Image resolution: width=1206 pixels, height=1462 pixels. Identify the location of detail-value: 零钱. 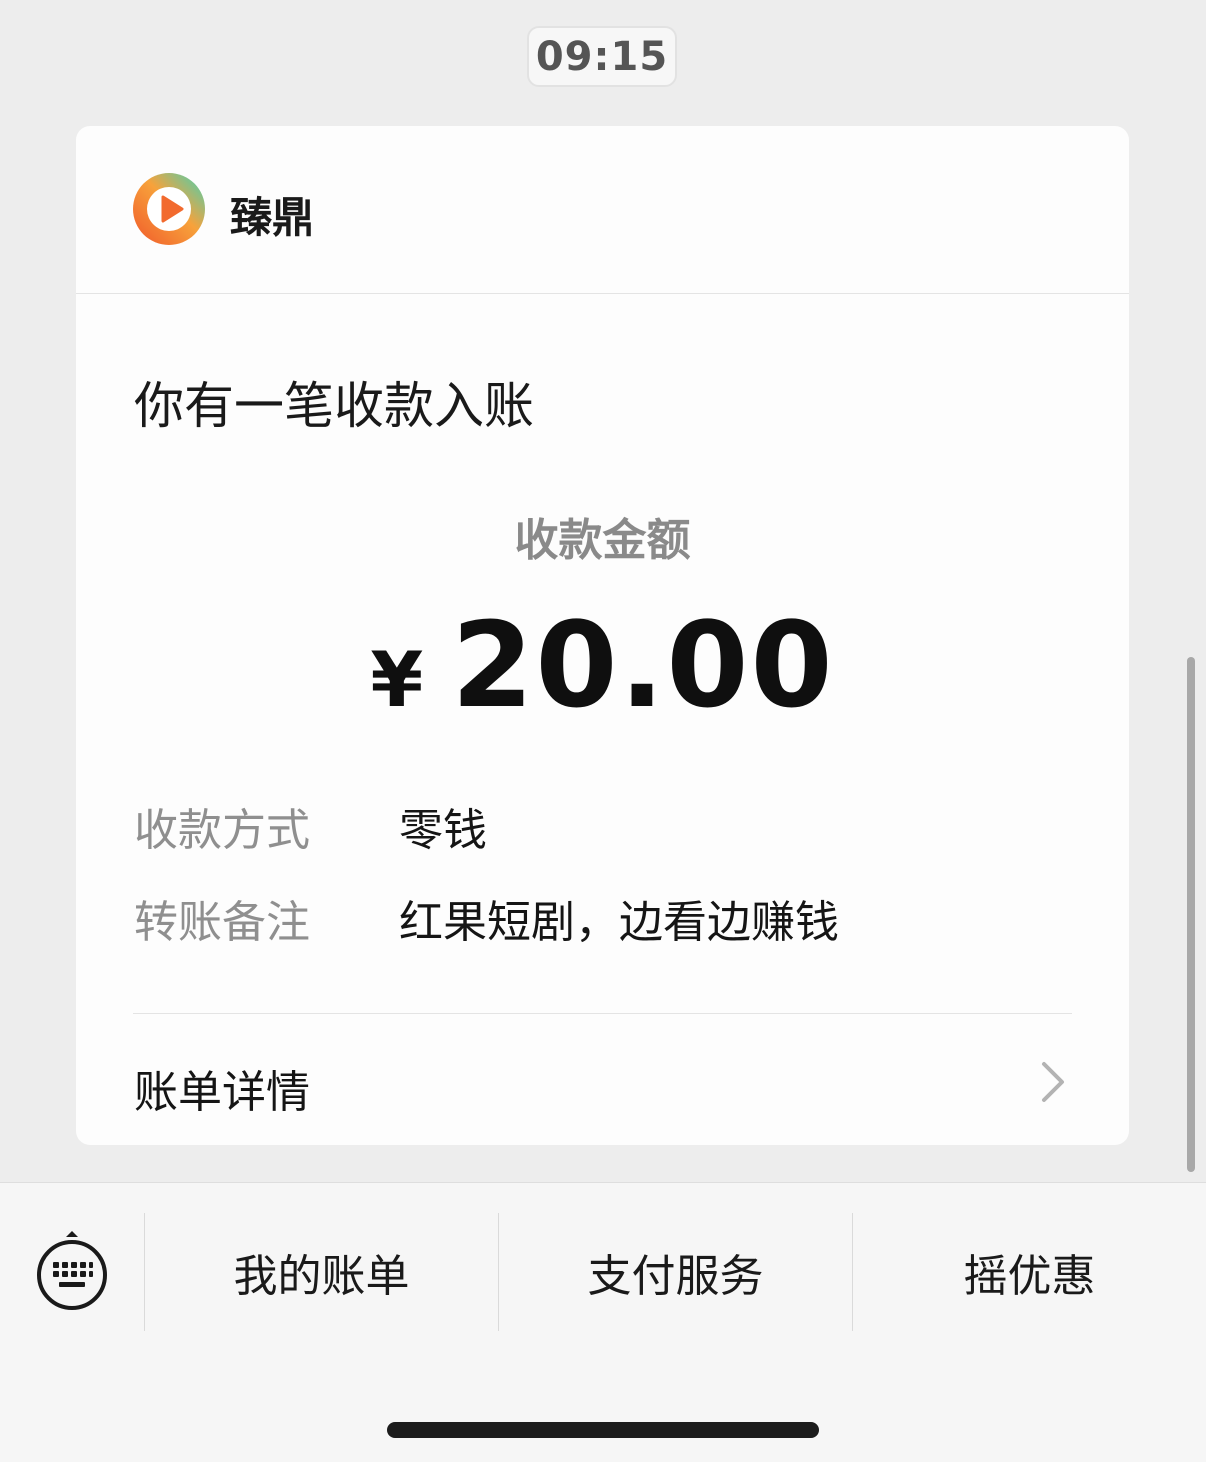
(443, 830).